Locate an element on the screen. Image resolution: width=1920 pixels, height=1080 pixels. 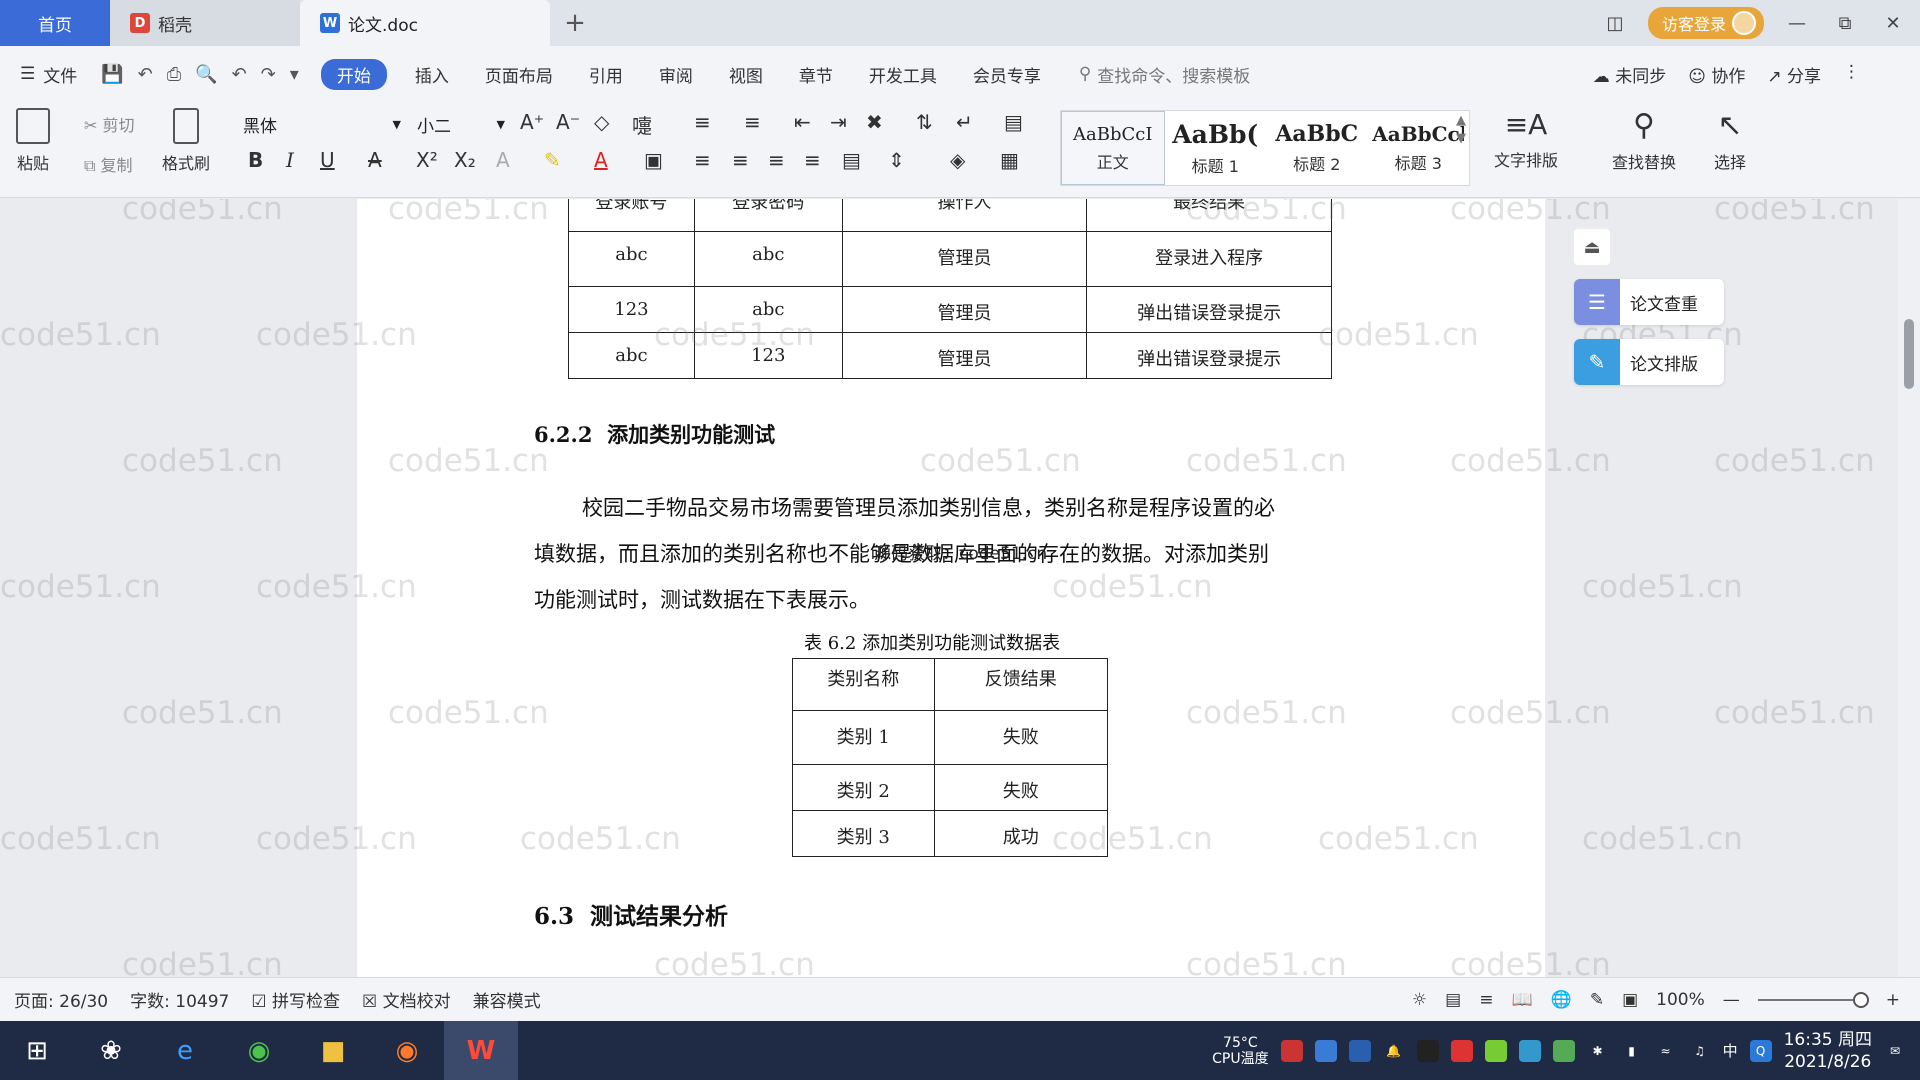
minimize-icon: — is located at coordinates (1797, 23).